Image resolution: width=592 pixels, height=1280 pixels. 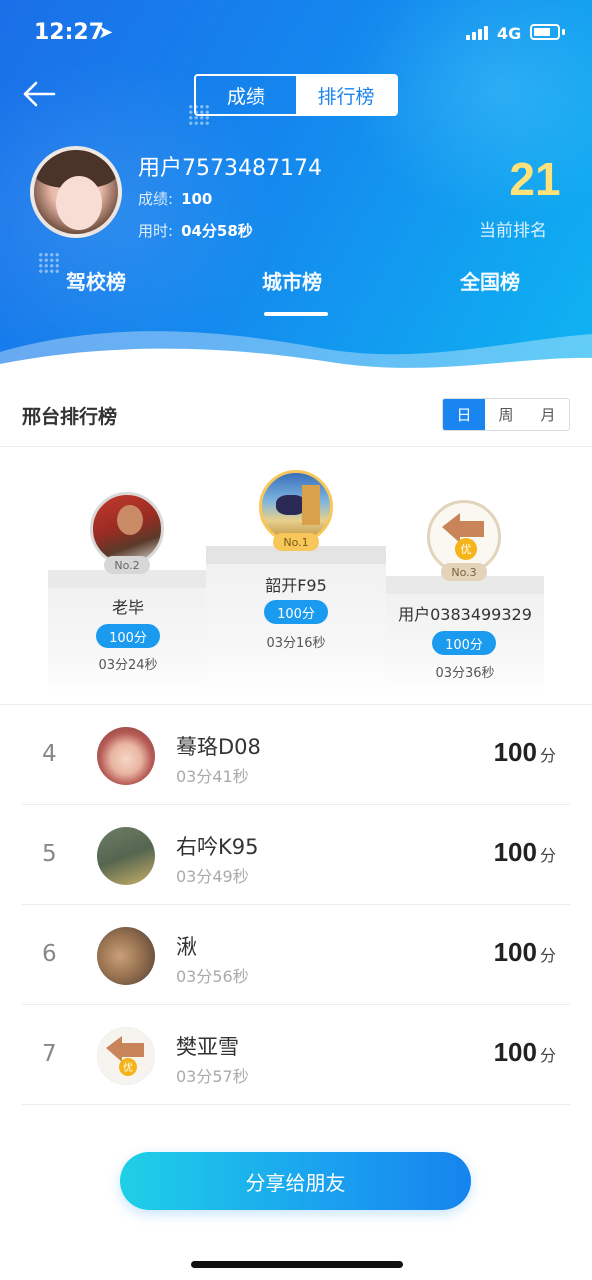 I want to click on list-item: 6 湫 03分56秒 100 分, so click(x=296, y=955).